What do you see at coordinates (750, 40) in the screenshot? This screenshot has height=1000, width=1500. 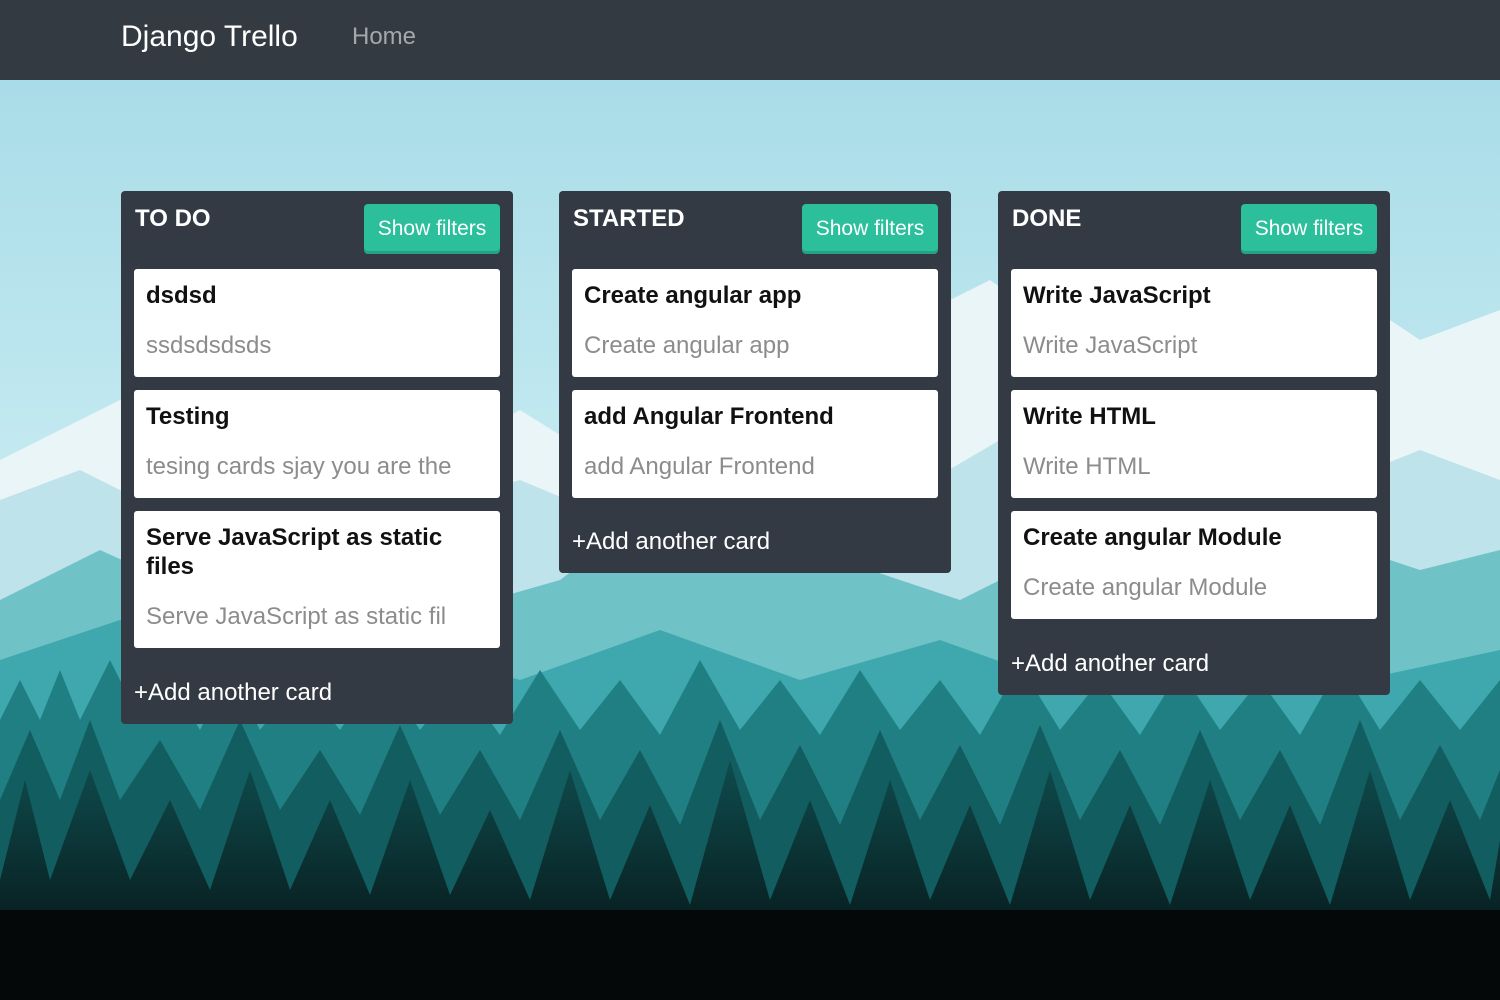 I see `top-navbar: Django Trello Home` at bounding box center [750, 40].